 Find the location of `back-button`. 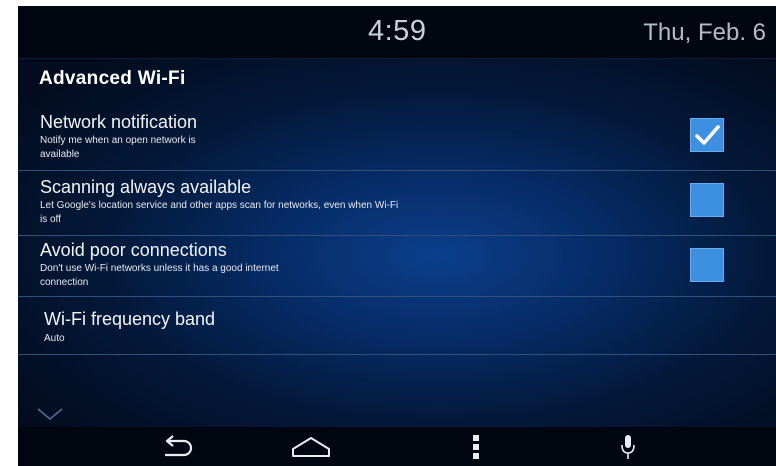

back-button is located at coordinates (176, 446).